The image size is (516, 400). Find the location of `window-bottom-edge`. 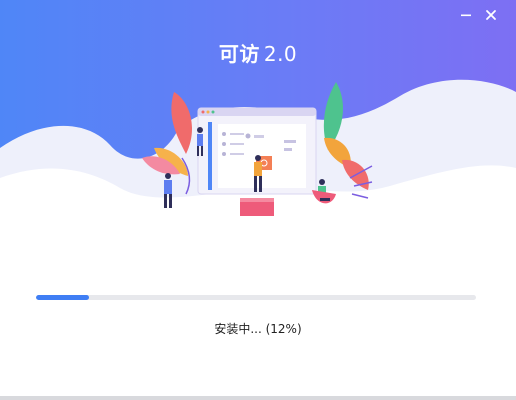

window-bottom-edge is located at coordinates (258, 398).